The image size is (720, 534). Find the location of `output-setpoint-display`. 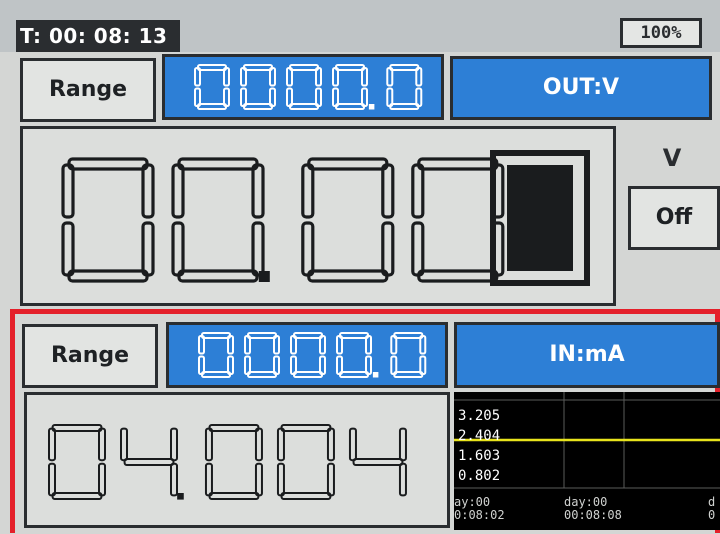

output-setpoint-display is located at coordinates (303, 87).